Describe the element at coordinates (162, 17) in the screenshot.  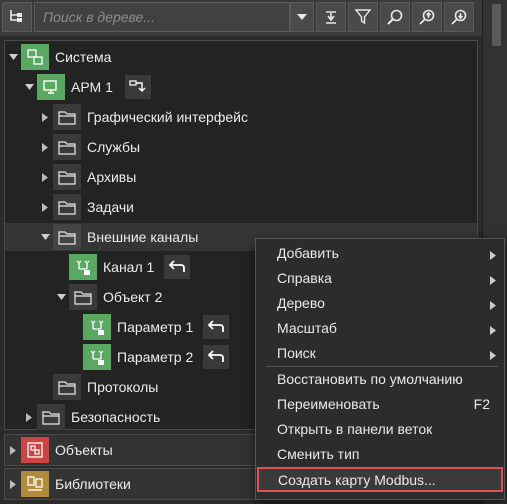
I see `search-input` at that location.